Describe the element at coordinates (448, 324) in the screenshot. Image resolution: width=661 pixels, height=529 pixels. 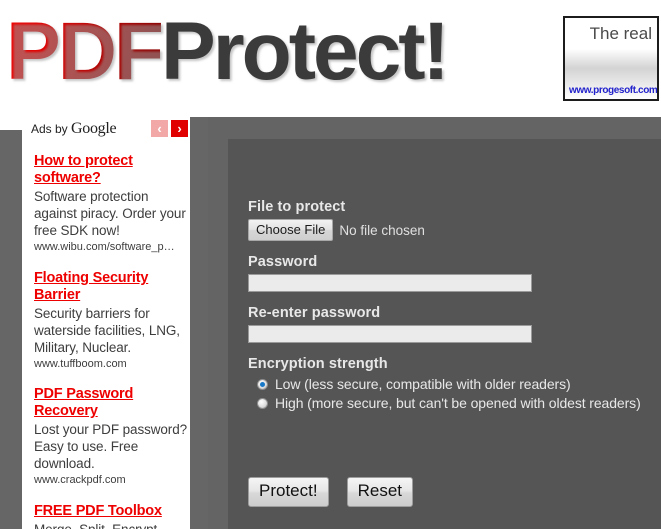
I see `reenter-password-field-group: Re-enter password` at that location.